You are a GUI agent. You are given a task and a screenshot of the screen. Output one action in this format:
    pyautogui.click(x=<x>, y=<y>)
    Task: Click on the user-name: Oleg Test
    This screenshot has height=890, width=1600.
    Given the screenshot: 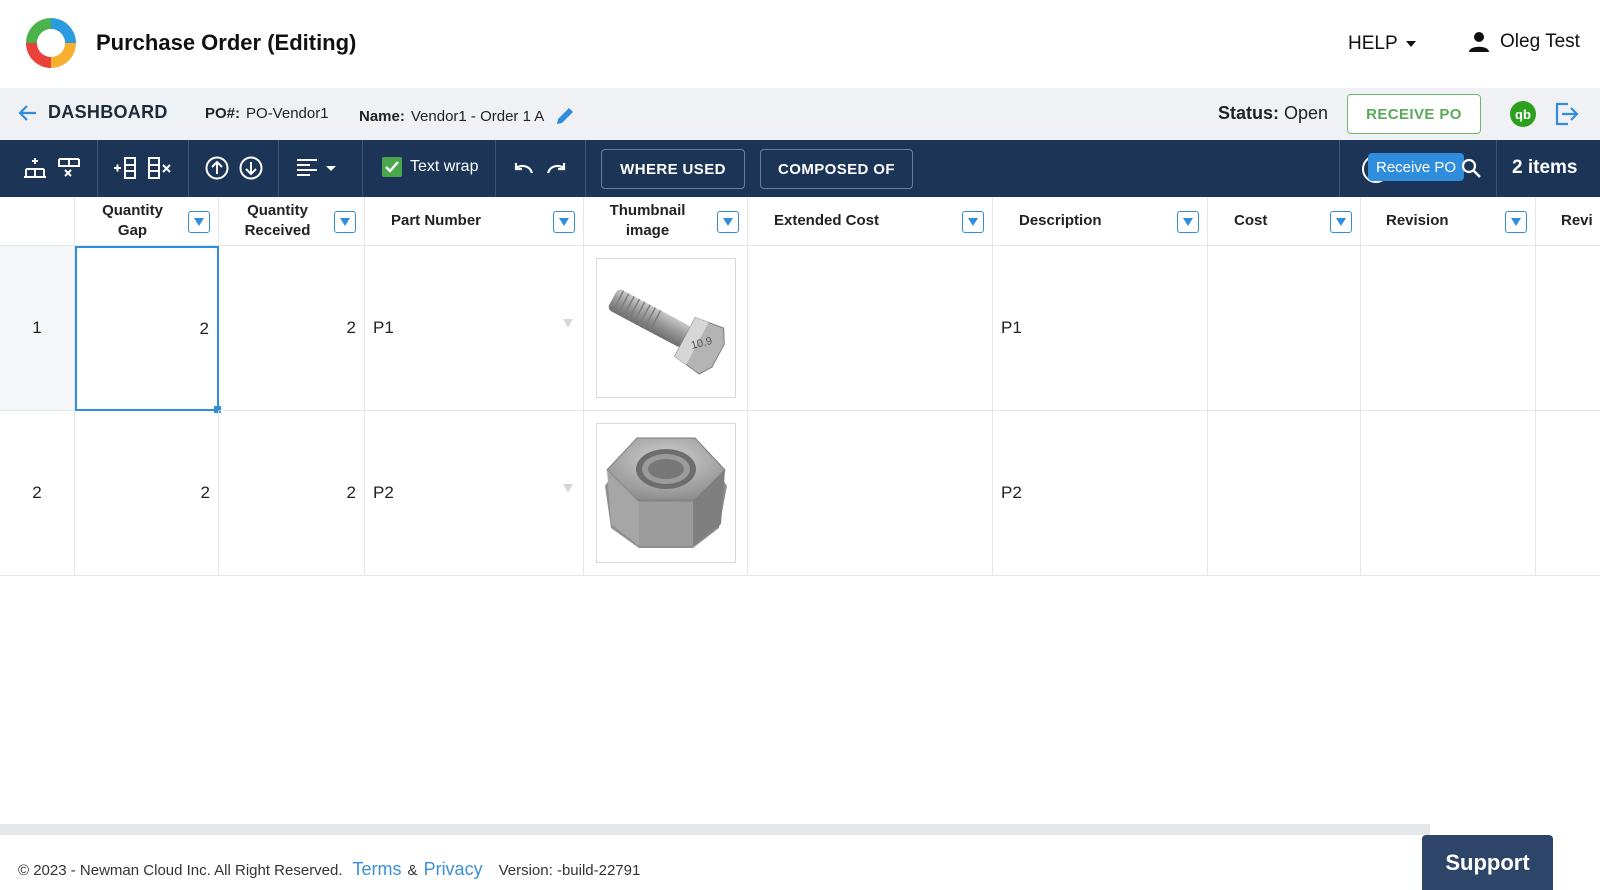 What is the action you would take?
    pyautogui.click(x=1540, y=41)
    